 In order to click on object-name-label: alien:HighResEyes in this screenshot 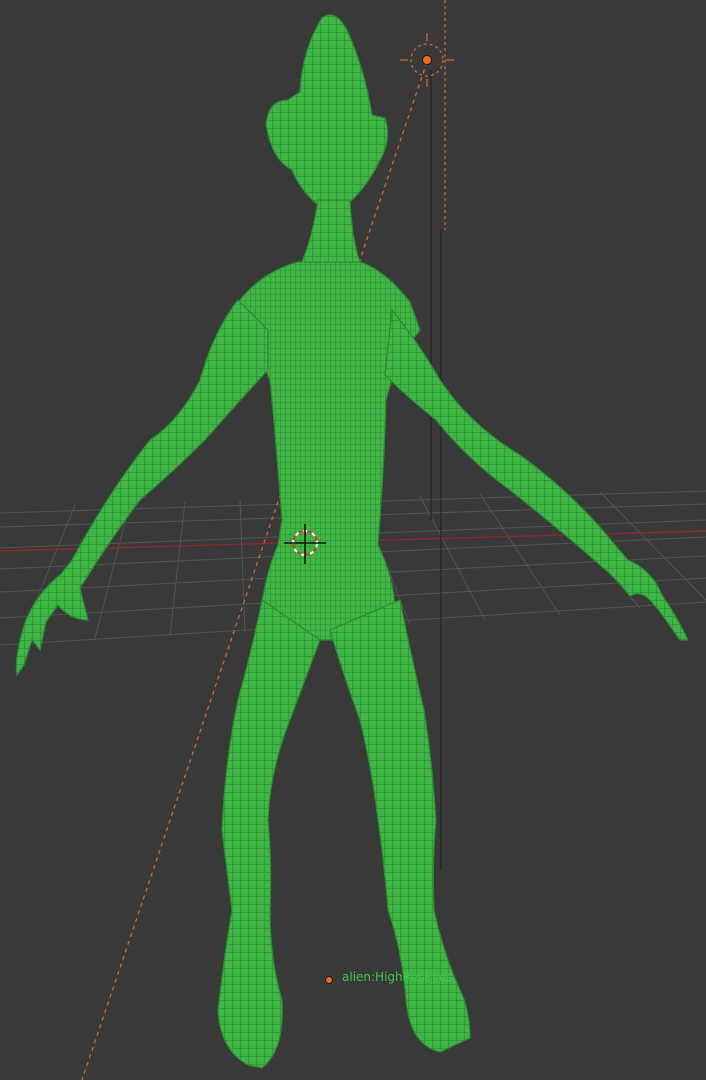, I will do `click(397, 977)`.